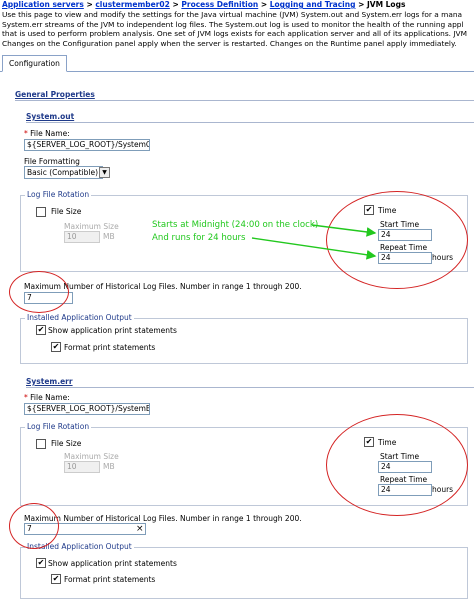 The image size is (474, 599). I want to click on arrow-to-start-time, so click(344, 230).